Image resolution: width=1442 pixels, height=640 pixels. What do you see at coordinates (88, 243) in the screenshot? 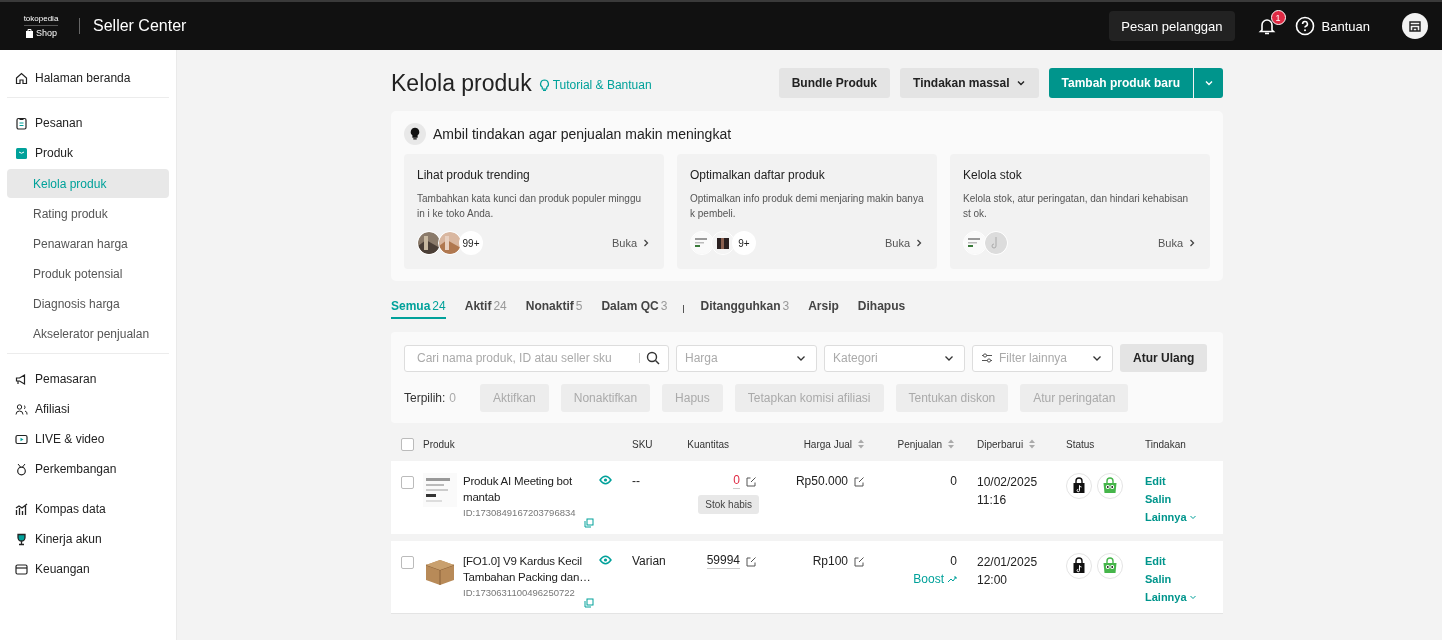
I see `sidebar-subitem: Penawaran harga` at bounding box center [88, 243].